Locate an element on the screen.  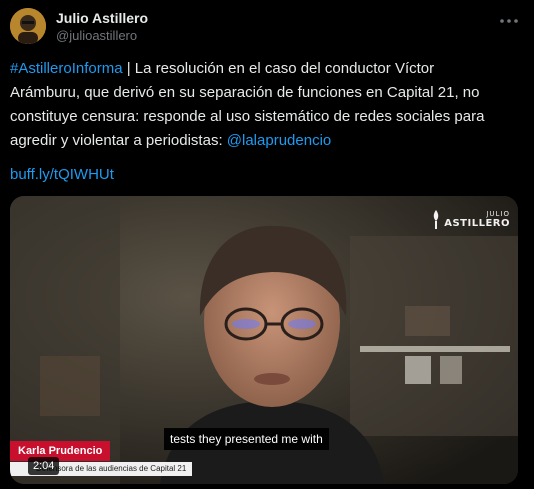
ellipsis-icon is located at coordinates (509, 21).